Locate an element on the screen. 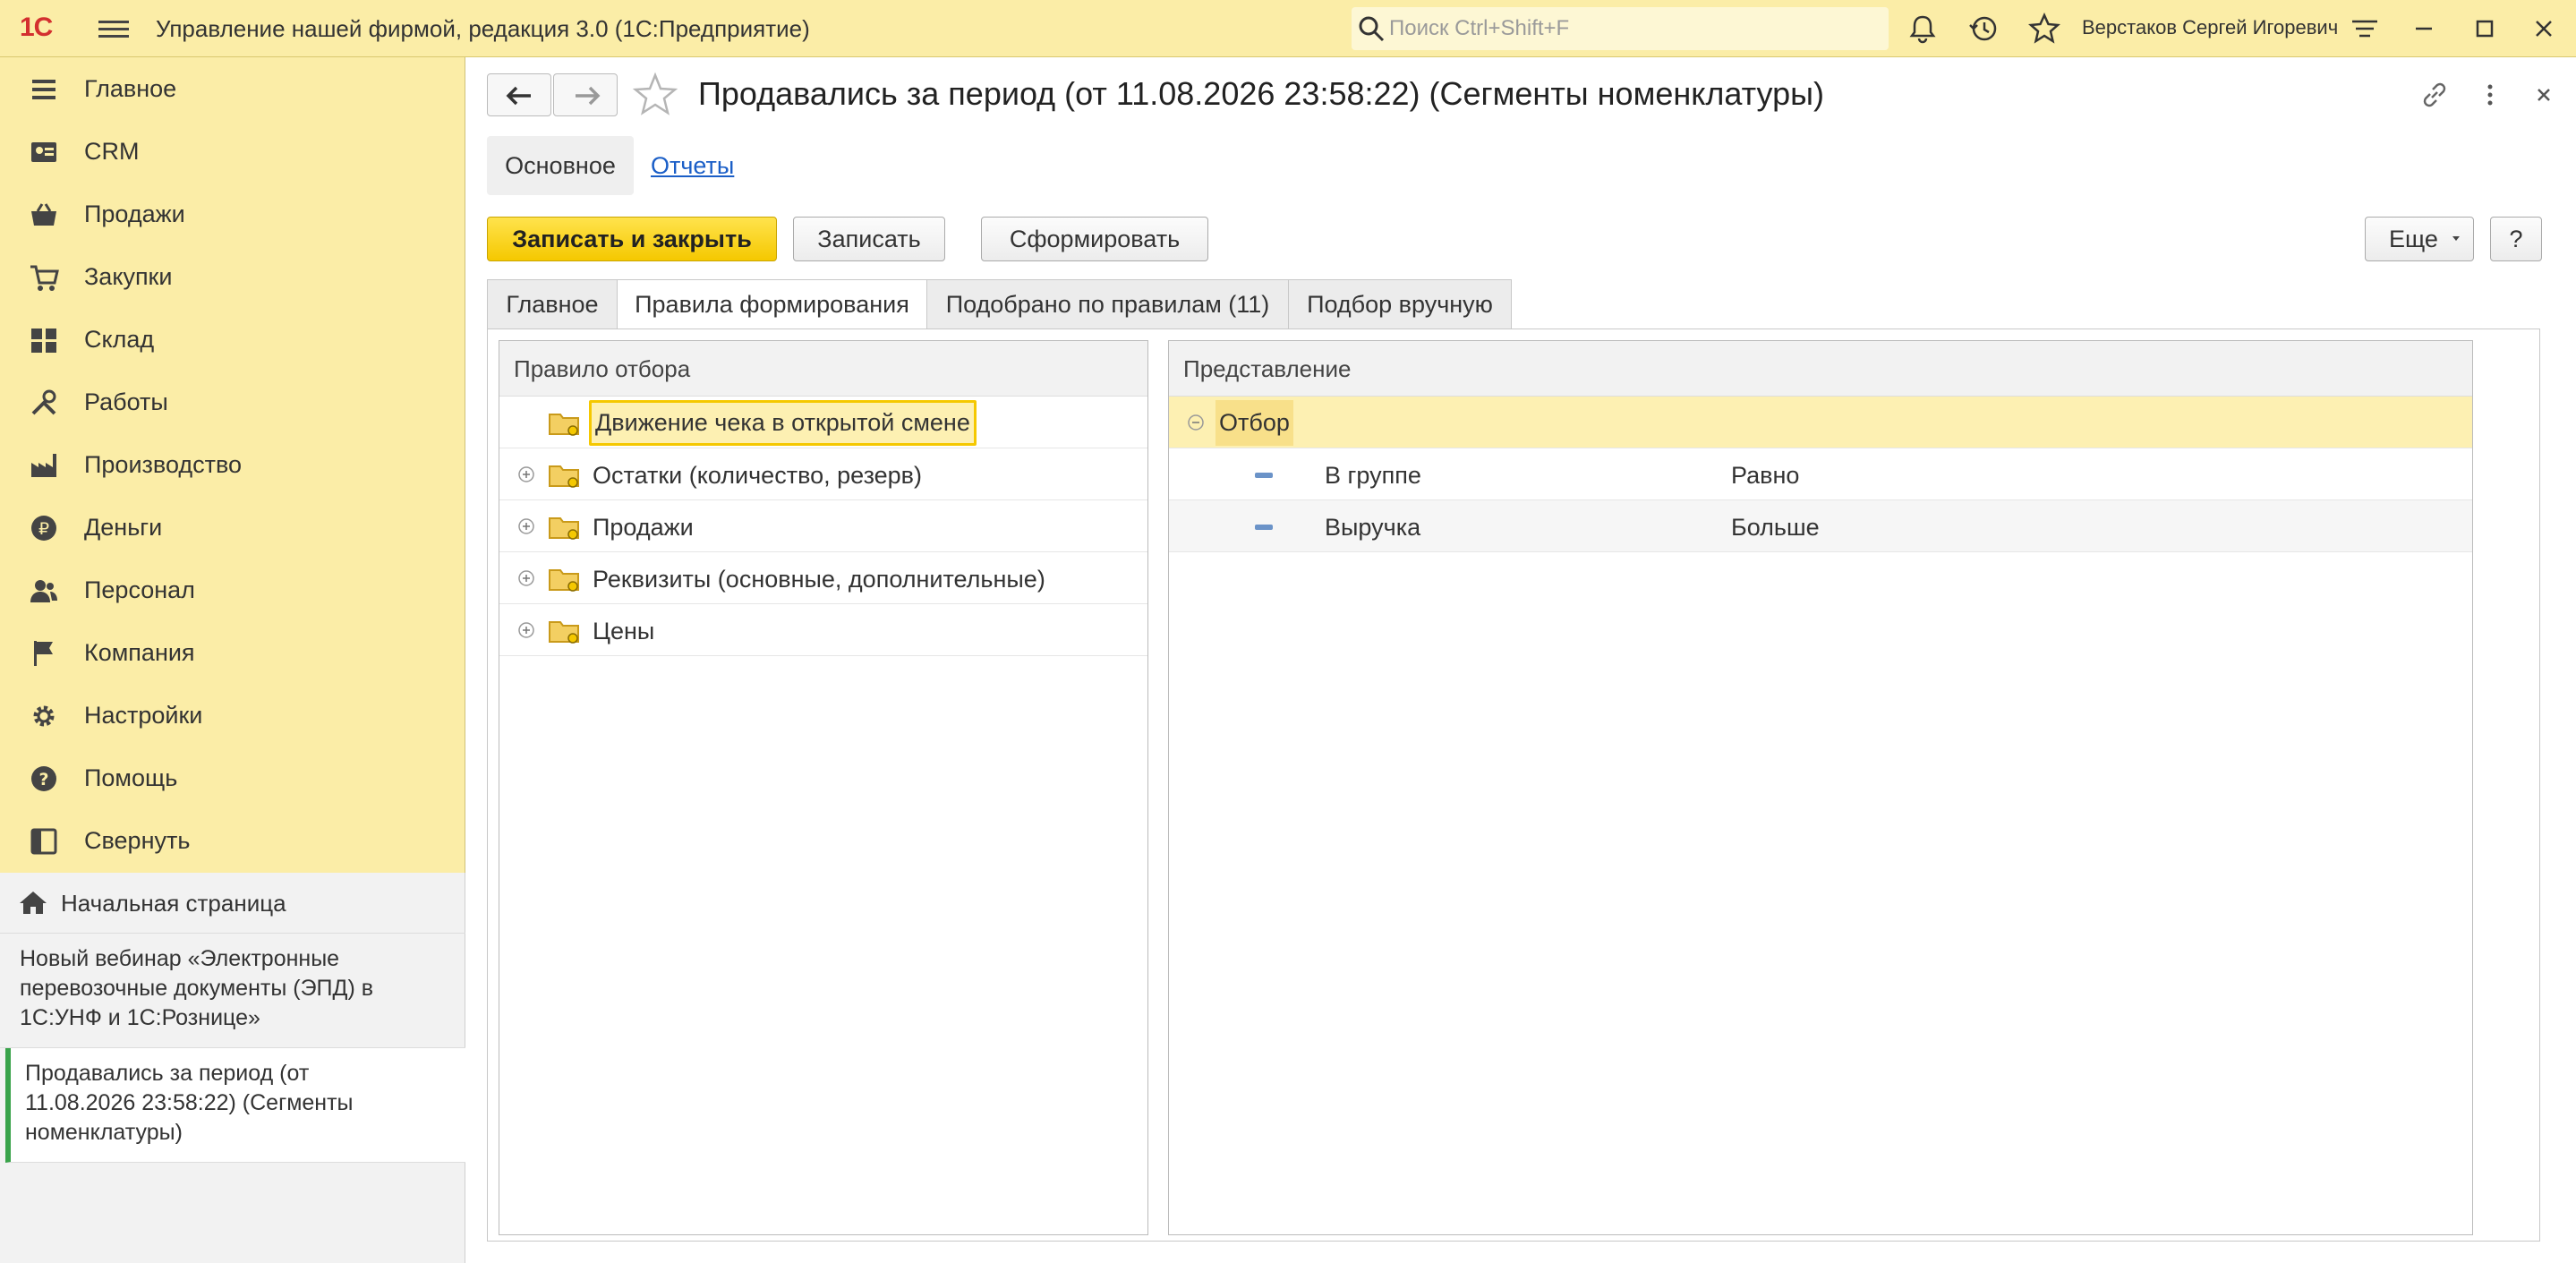  filter-field: В группе is located at coordinates (1373, 476).